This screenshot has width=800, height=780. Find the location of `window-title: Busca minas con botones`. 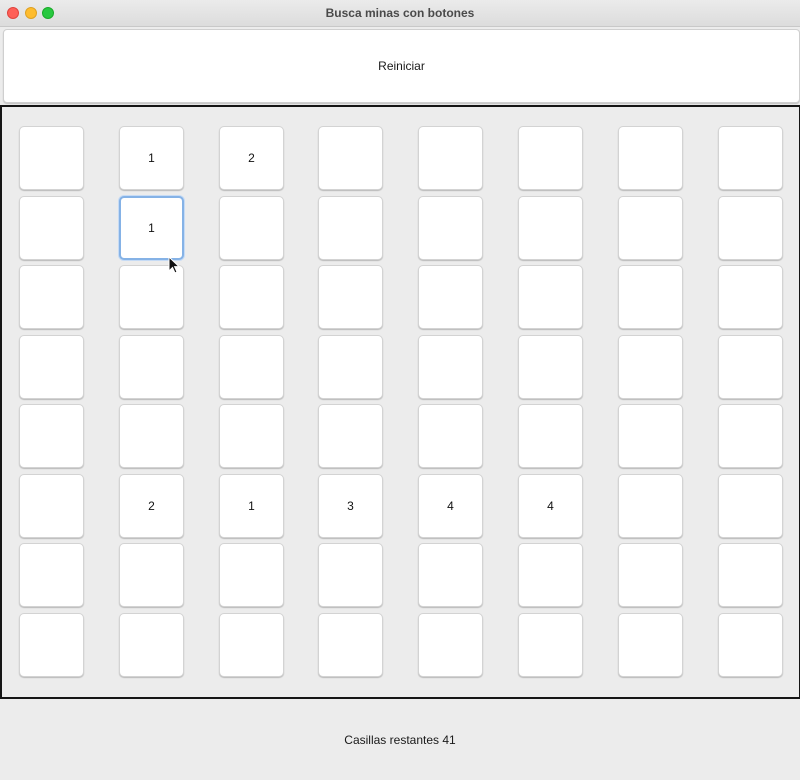

window-title: Busca minas con botones is located at coordinates (400, 13).